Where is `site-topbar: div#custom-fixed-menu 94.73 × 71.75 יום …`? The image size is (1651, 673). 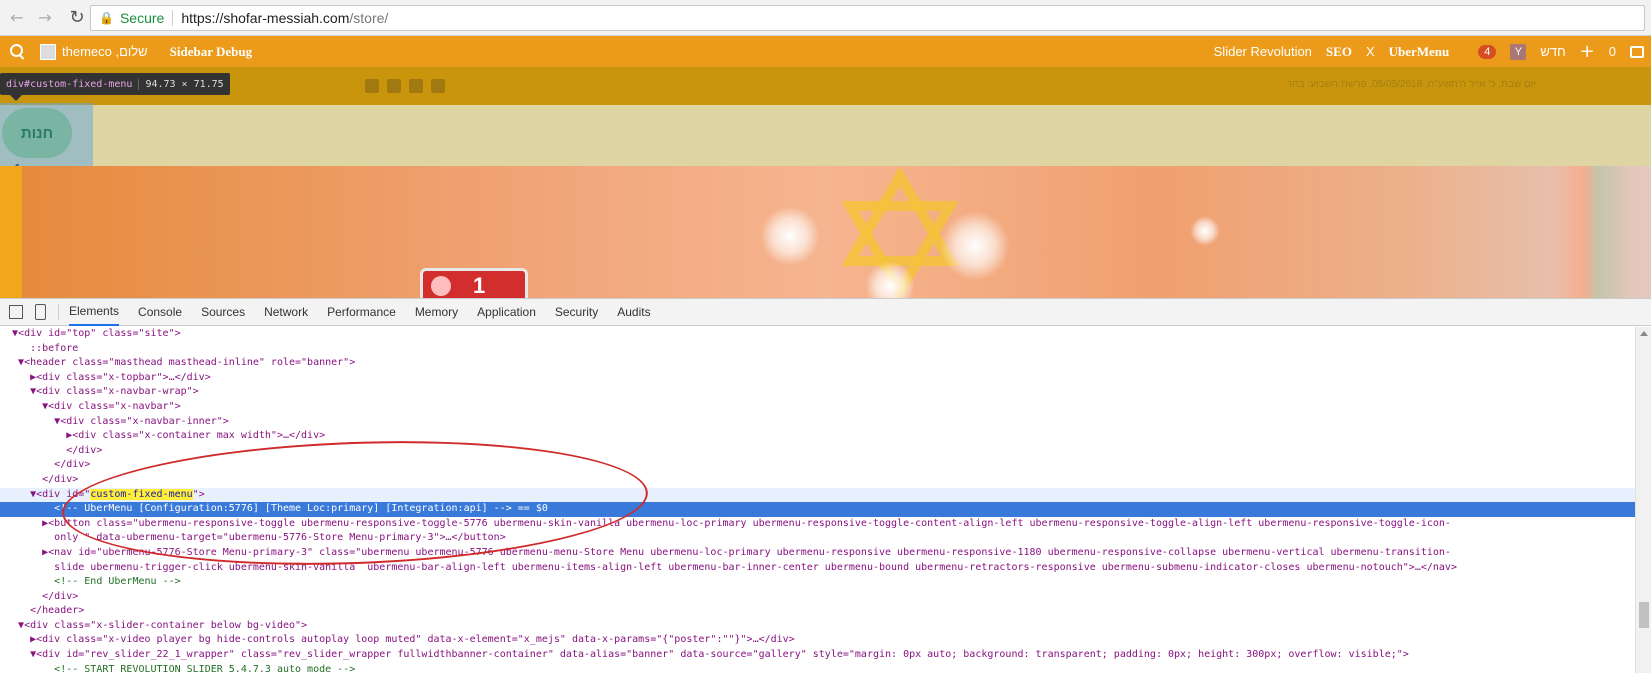
site-topbar: div#custom-fixed-menu 94.73 × 71.75 יום … is located at coordinates (825, 86).